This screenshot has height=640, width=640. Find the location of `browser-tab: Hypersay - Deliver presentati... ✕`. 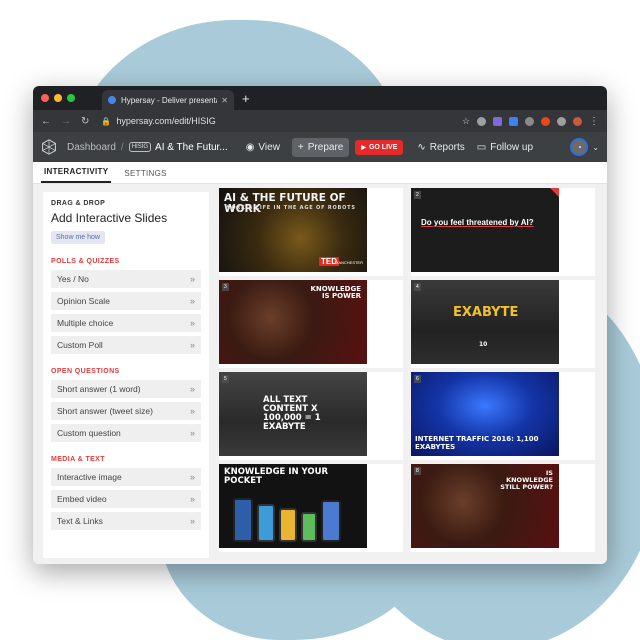

browser-tab: Hypersay - Deliver presentati... ✕ is located at coordinates (168, 100).